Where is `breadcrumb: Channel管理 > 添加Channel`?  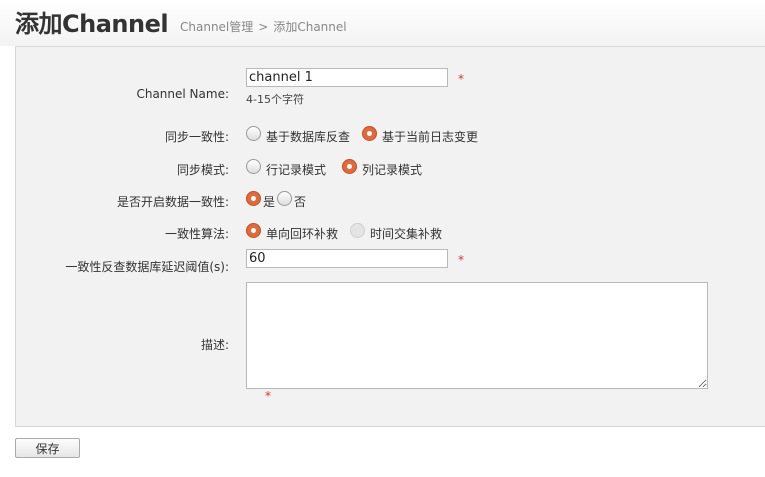
breadcrumb: Channel管理 > 添加Channel is located at coordinates (263, 26).